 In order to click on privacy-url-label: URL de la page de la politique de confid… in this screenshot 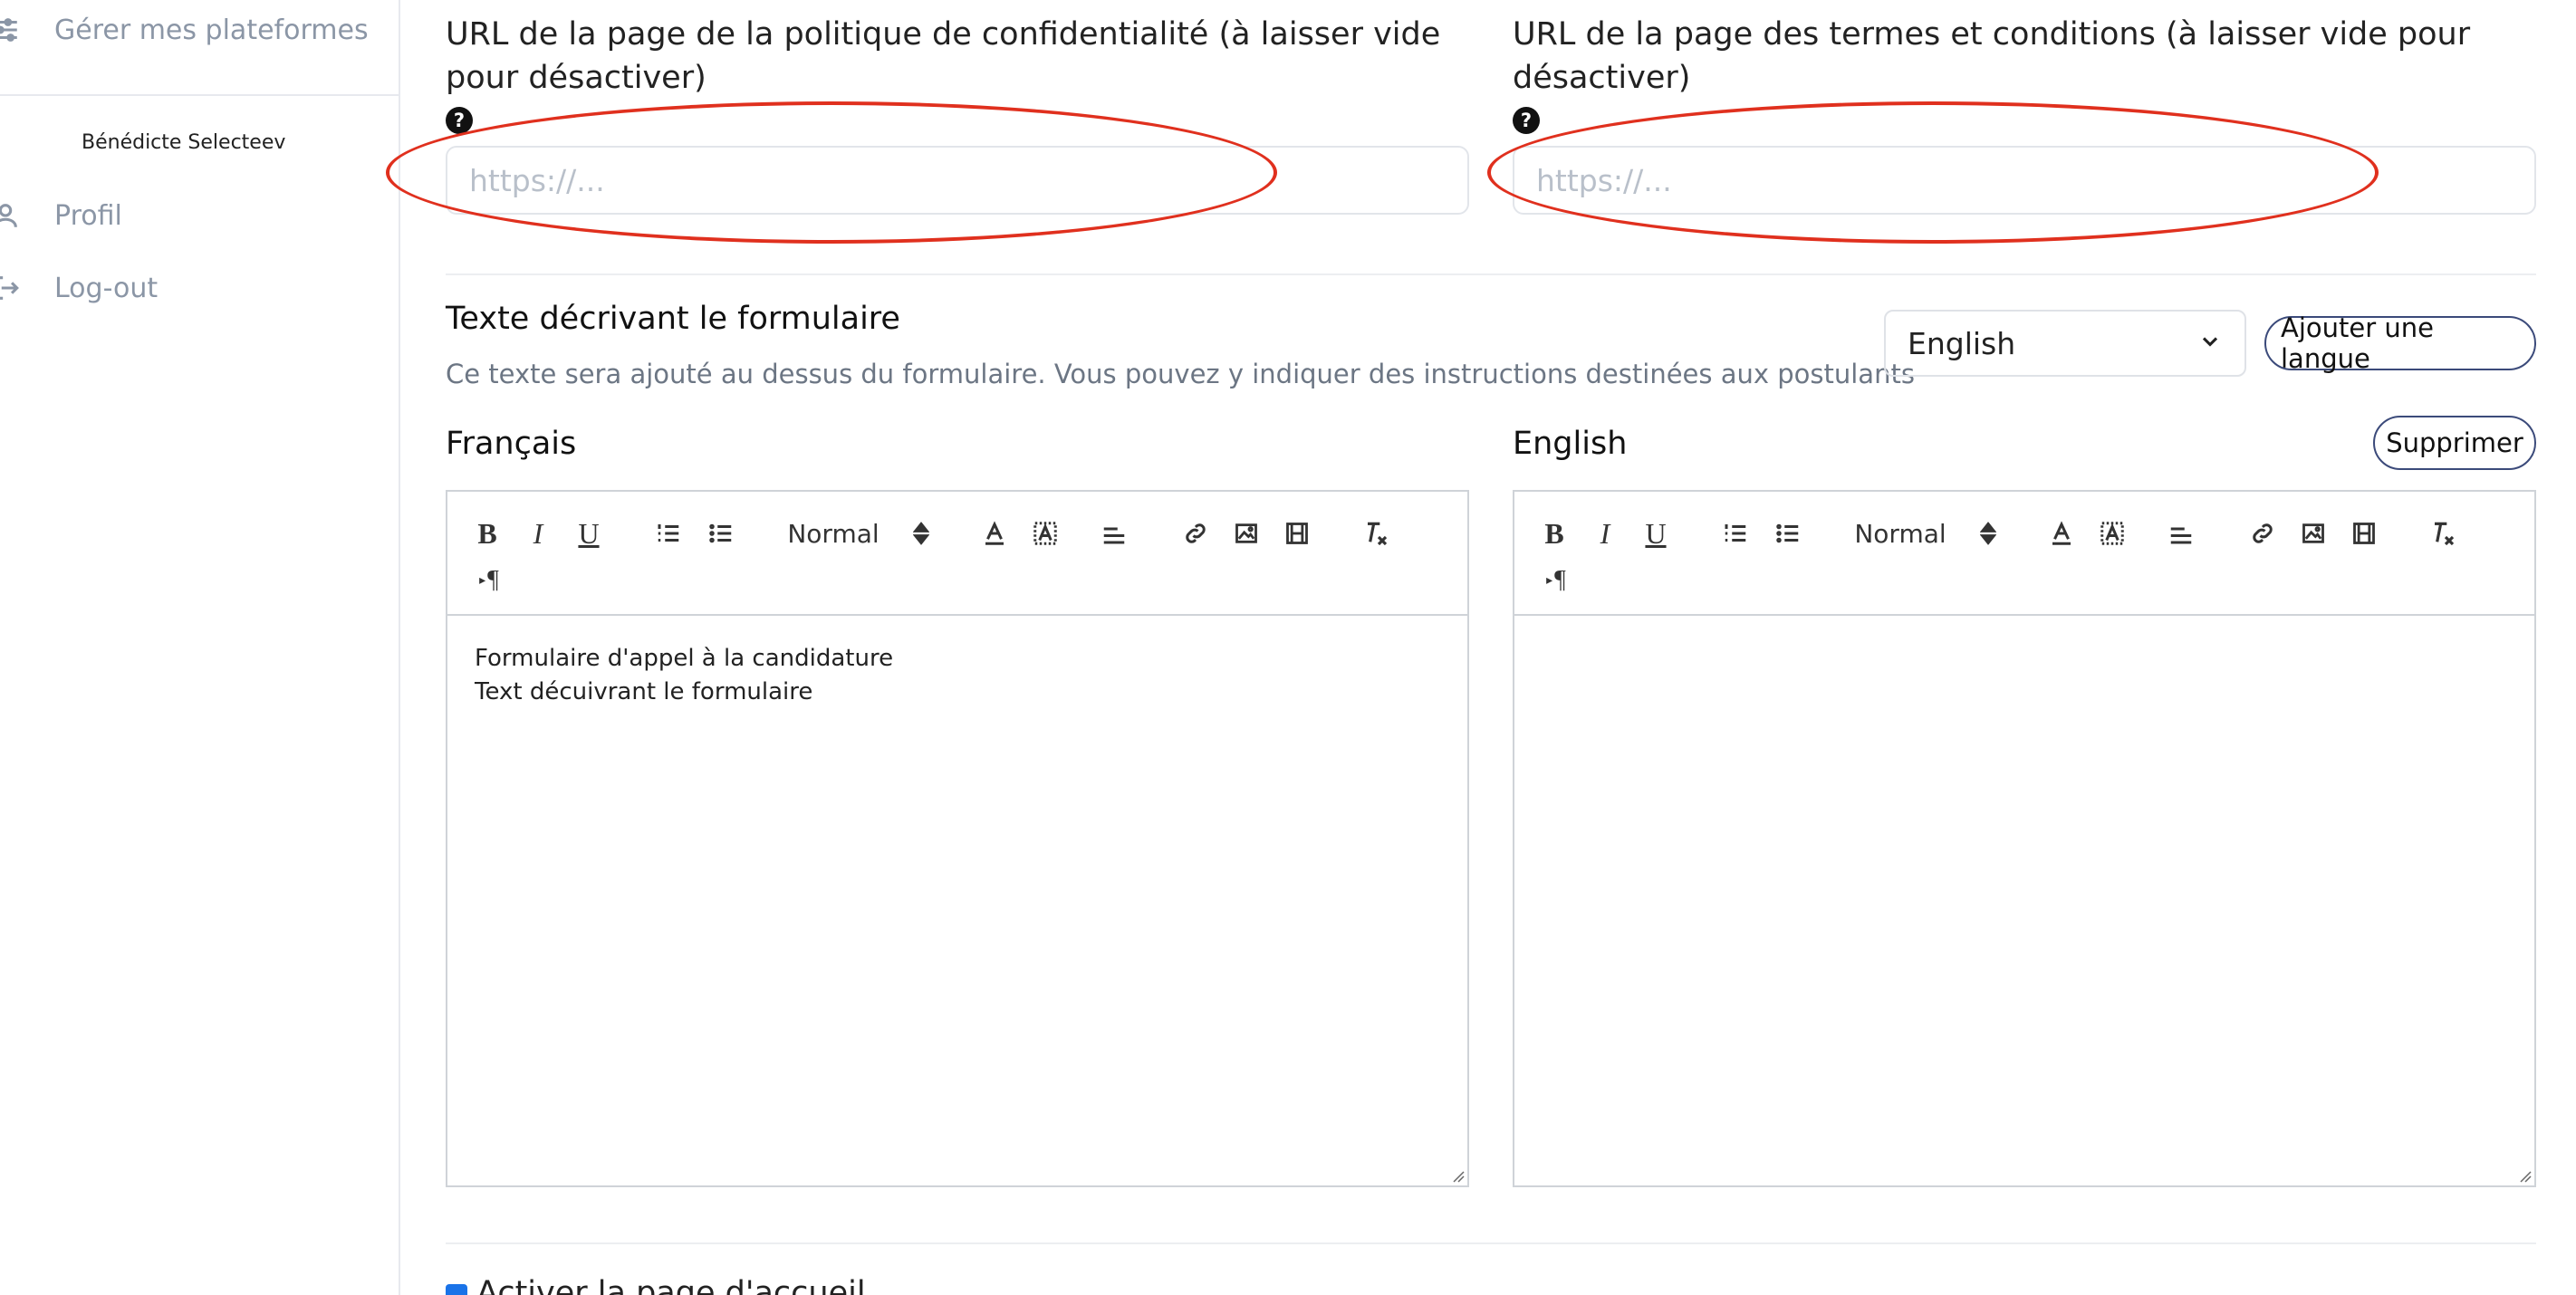, I will do `click(943, 56)`.